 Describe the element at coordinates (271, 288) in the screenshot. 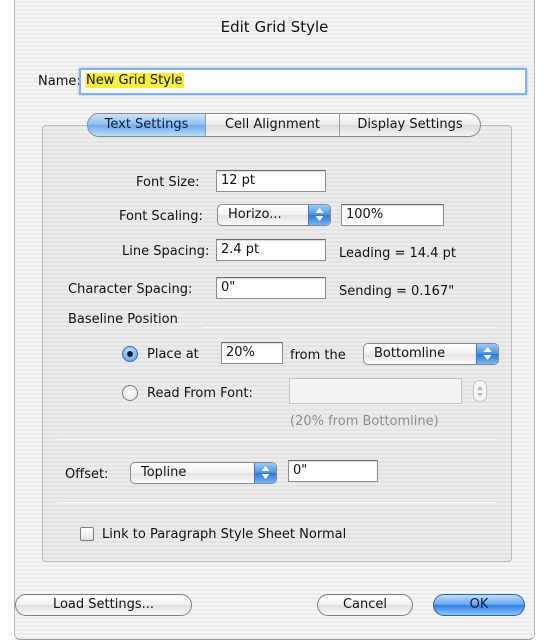

I see `character-spacing-field: 0"` at that location.